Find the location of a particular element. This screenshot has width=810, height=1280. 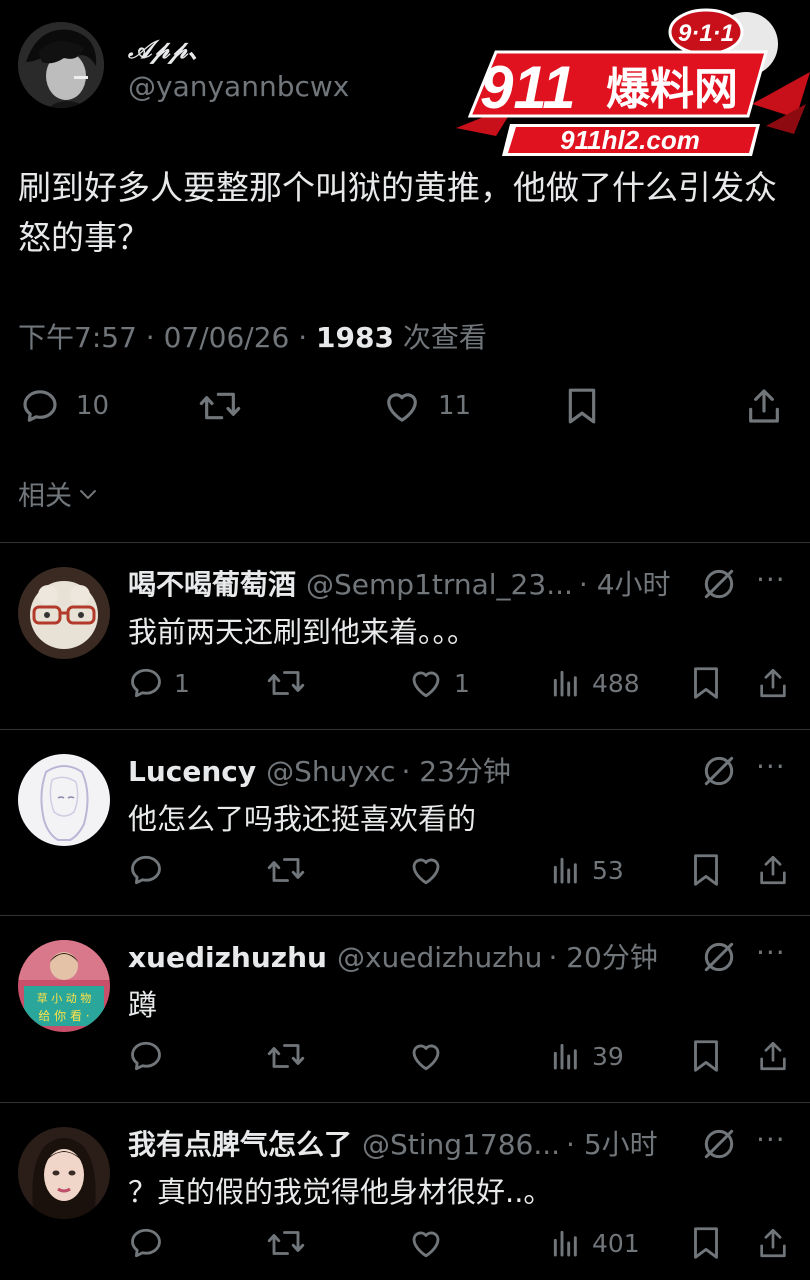

watermark-logo: 9·1·1 911 爆料网 911hl2.com is located at coordinates (633, 88).